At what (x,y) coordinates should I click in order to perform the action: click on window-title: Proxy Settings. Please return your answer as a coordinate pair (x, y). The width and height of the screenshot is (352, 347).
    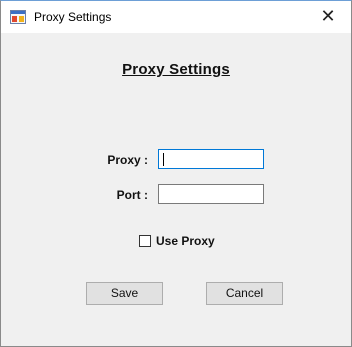
    Looking at the image, I should click on (73, 17).